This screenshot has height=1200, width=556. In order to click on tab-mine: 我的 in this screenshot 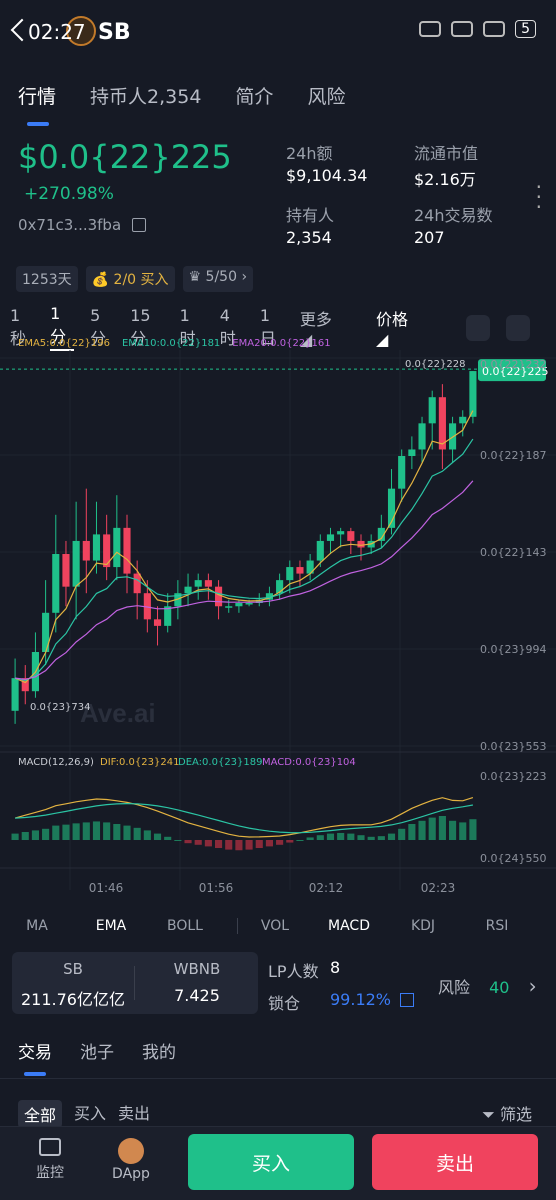, I will do `click(159, 1050)`.